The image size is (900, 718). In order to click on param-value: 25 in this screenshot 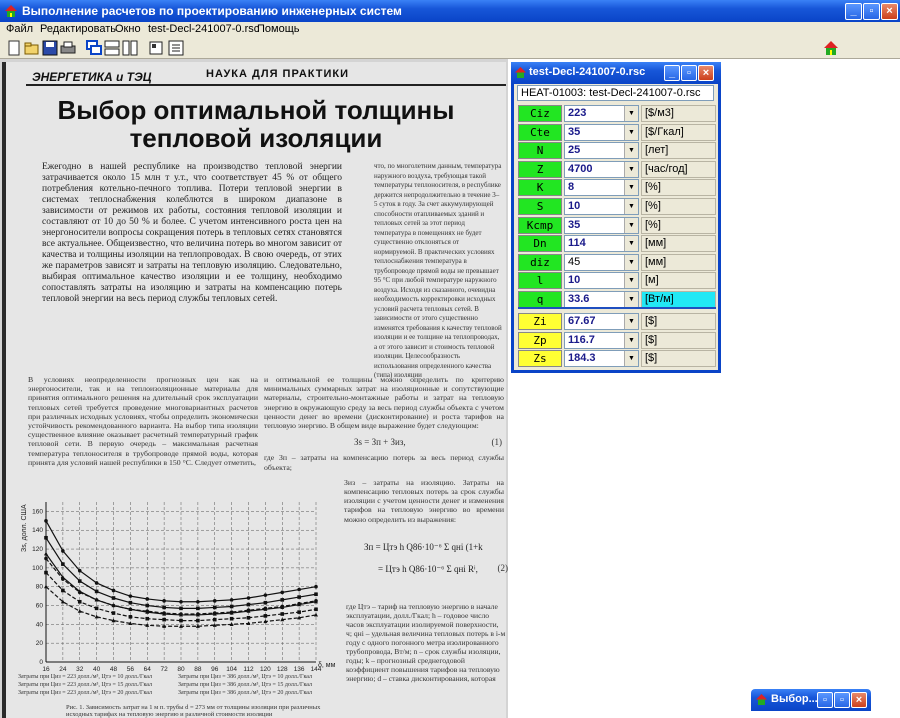, I will do `click(574, 150)`.